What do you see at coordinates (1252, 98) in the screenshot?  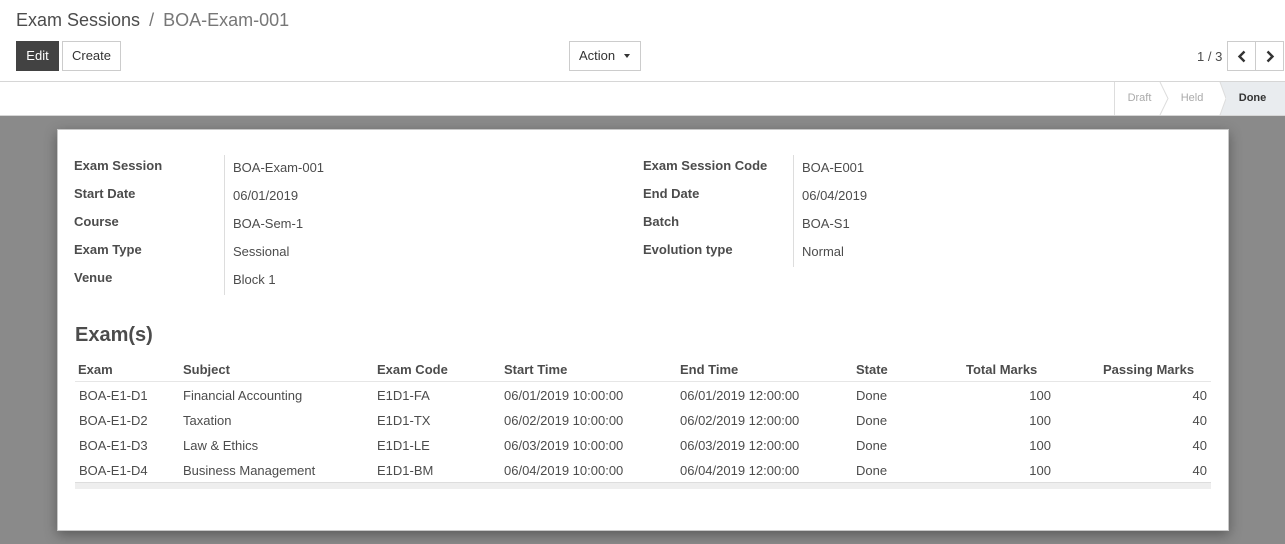 I see `stage-done: Done` at bounding box center [1252, 98].